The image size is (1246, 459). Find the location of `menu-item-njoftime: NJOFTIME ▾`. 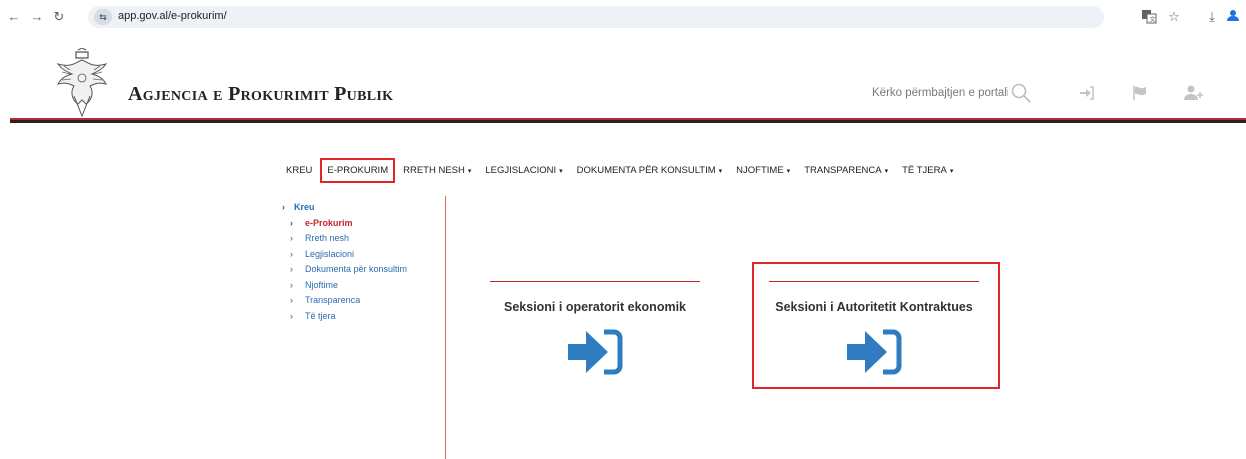

menu-item-njoftime: NJOFTIME ▾ is located at coordinates (763, 170).